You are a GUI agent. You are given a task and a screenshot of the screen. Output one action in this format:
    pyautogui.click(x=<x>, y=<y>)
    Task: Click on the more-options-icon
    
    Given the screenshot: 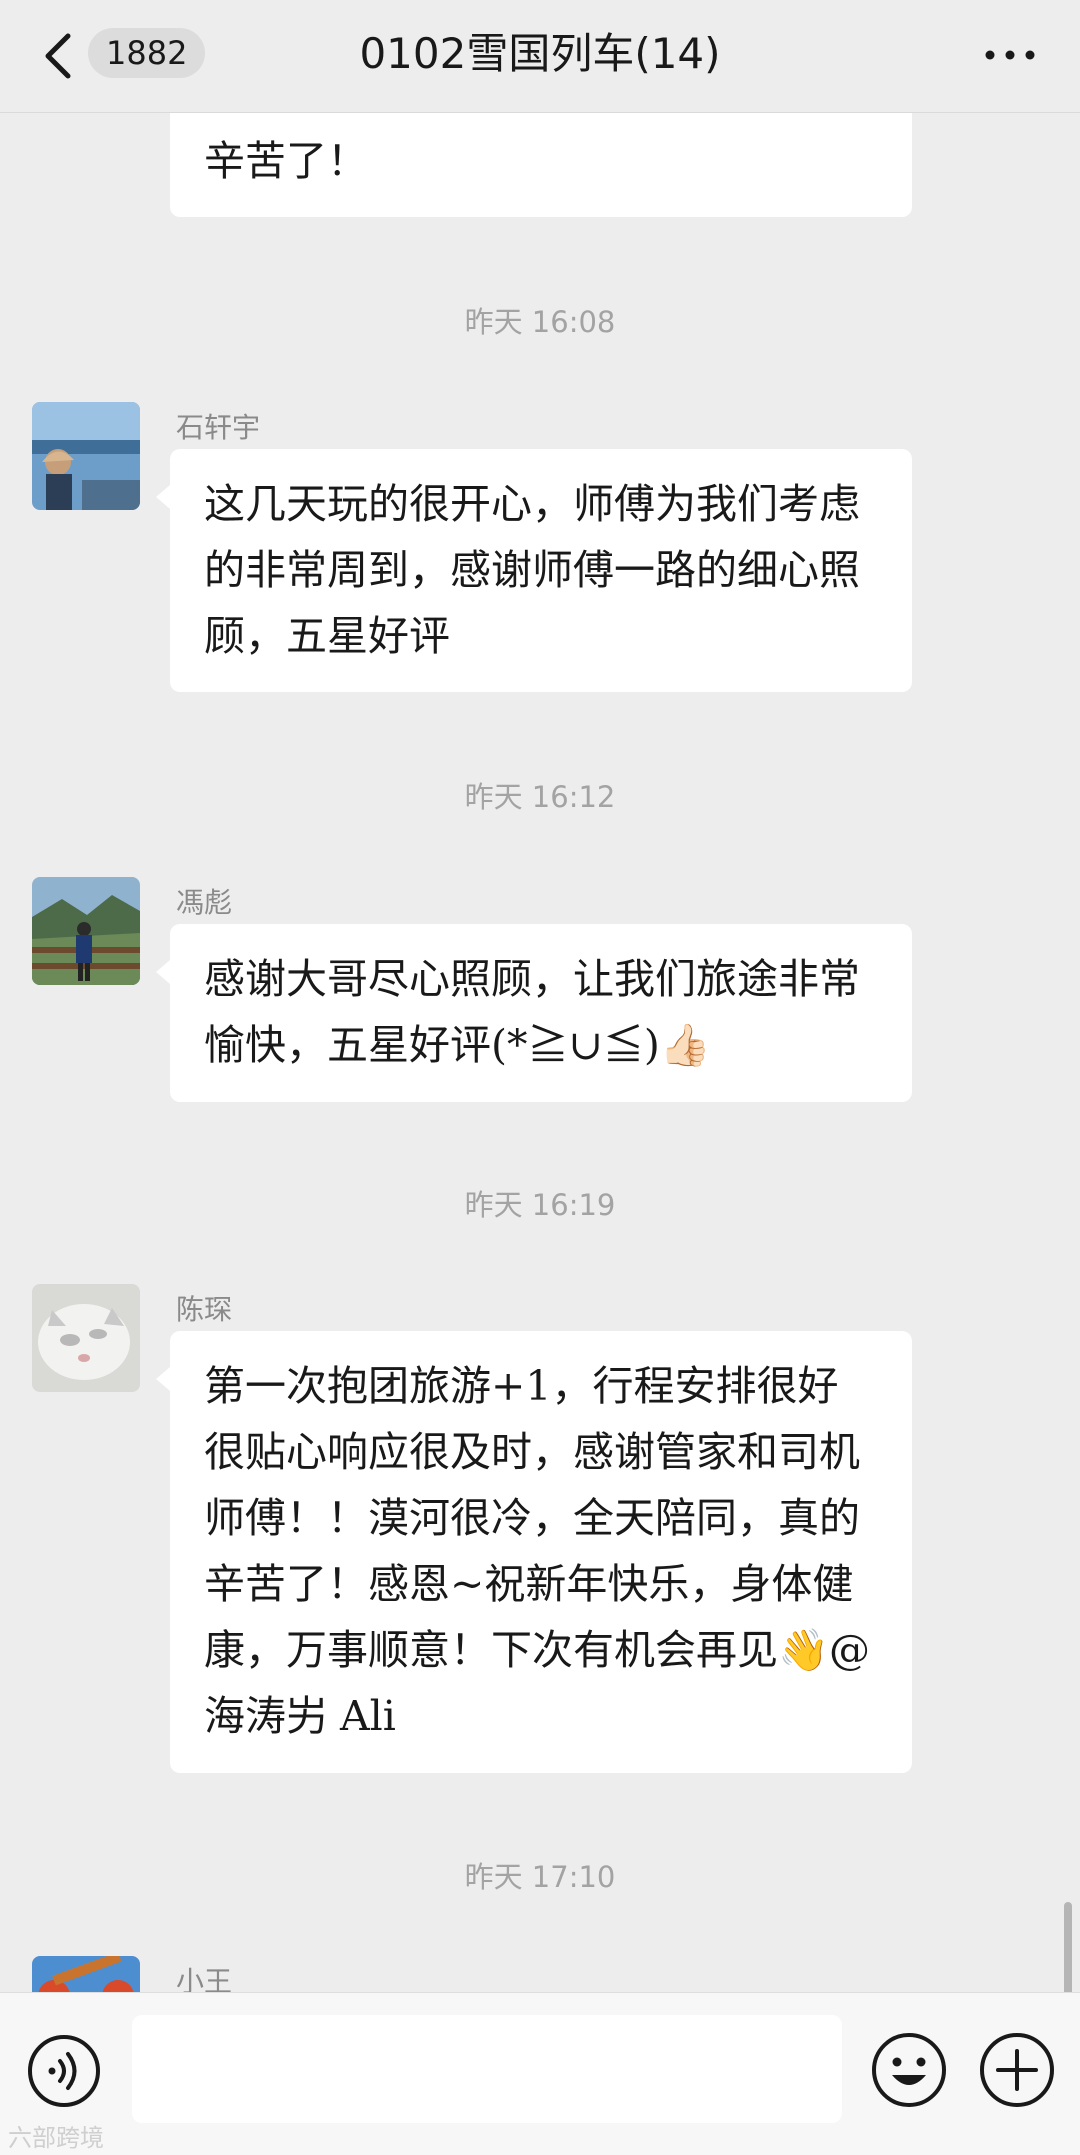 What is the action you would take?
    pyautogui.click(x=1010, y=55)
    